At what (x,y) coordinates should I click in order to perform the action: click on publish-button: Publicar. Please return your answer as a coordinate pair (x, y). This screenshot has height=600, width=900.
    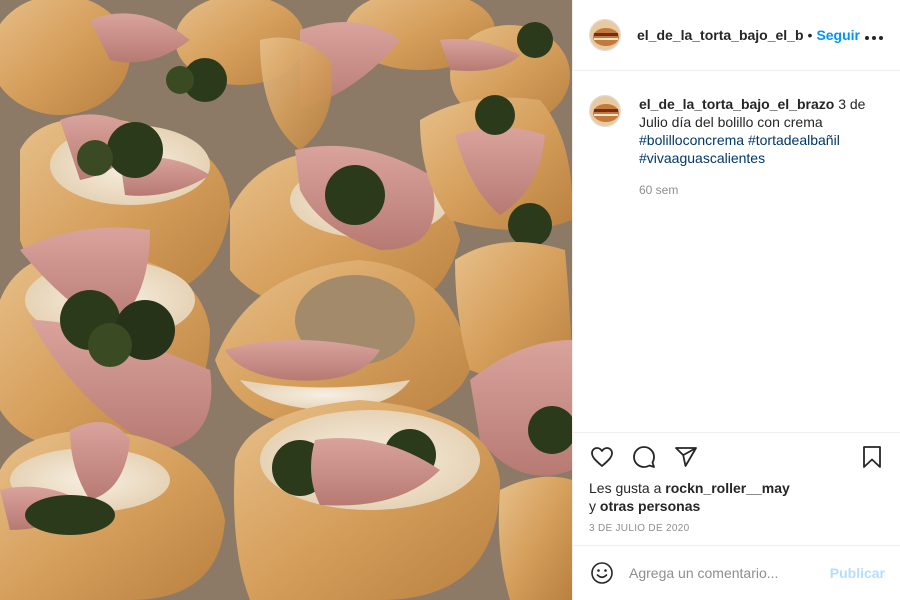
    Looking at the image, I should click on (857, 573).